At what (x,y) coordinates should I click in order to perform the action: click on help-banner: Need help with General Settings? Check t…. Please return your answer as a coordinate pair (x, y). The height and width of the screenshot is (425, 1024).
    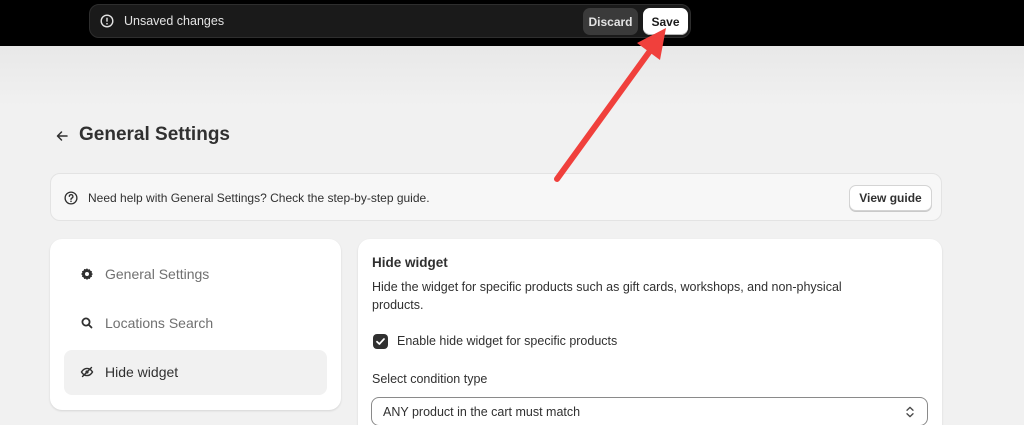
    Looking at the image, I should click on (496, 197).